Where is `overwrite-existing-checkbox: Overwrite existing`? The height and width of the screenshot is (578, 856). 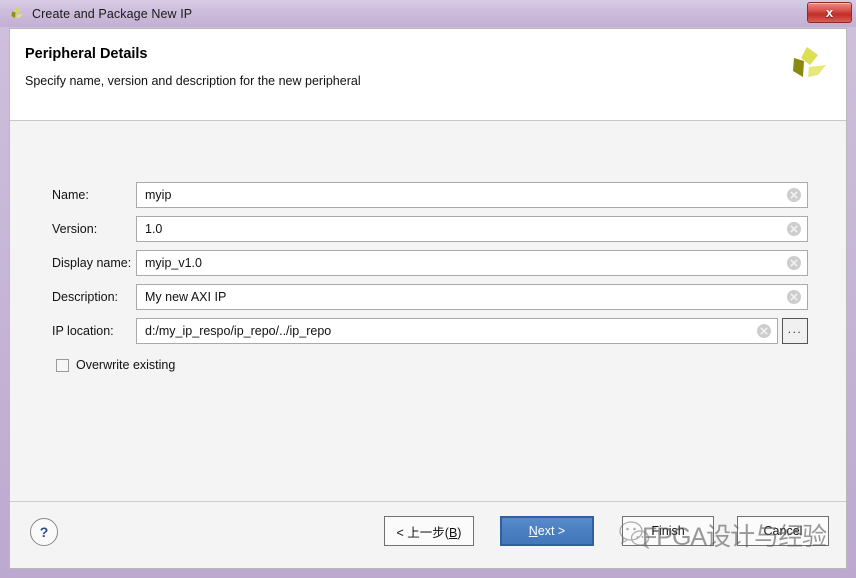
overwrite-existing-checkbox: Overwrite existing is located at coordinates (115, 365).